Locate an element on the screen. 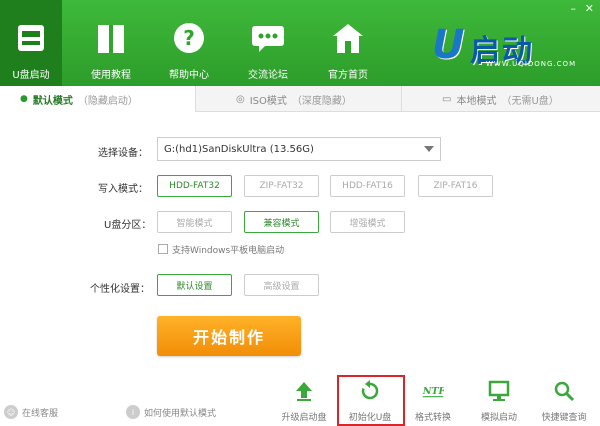 The height and width of the screenshot is (426, 600). nav-home: 官方首页 is located at coordinates (348, 43).